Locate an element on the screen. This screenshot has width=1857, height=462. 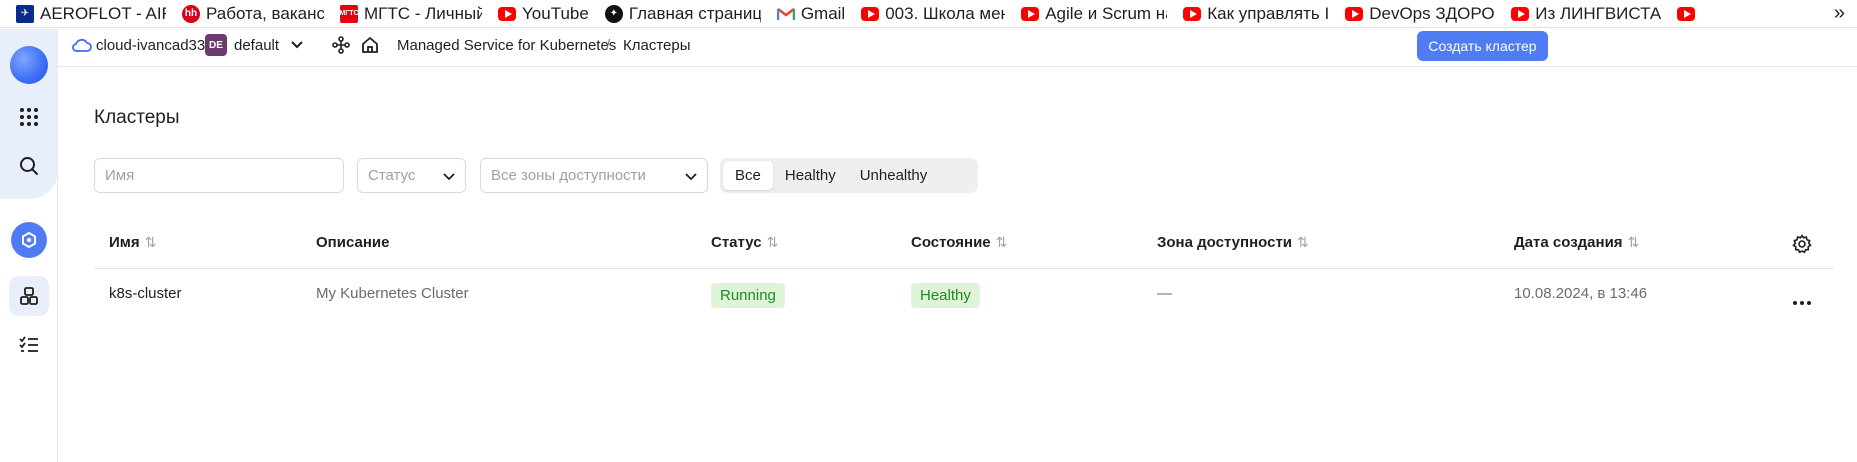
apps-grid-icon is located at coordinates (29, 117).